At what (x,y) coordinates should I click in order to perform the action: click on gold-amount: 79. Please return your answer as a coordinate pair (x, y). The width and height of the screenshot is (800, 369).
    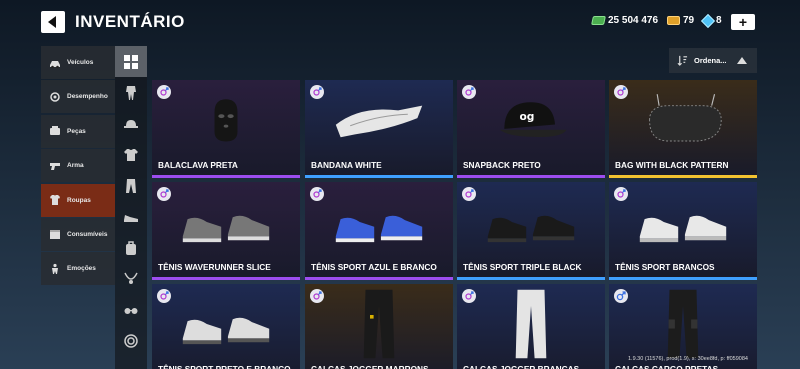
    Looking at the image, I should click on (689, 20).